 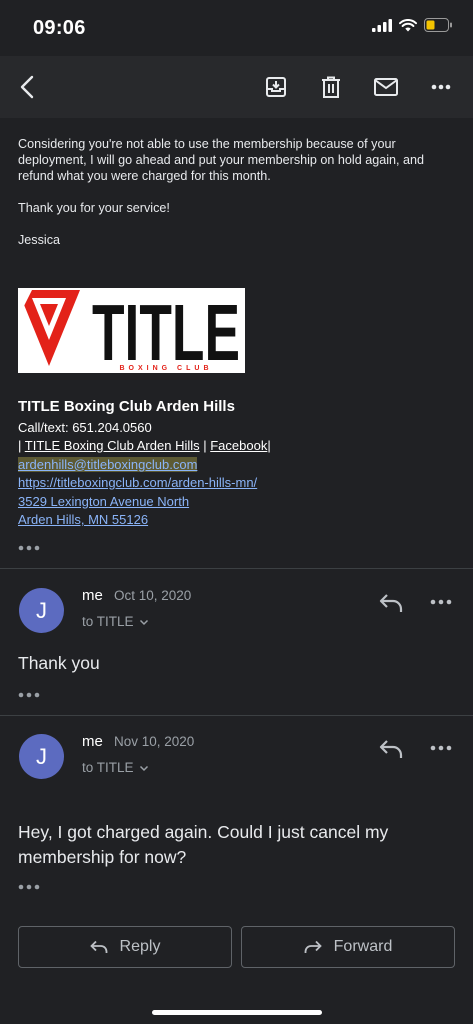 I want to click on message-date: Nov 10, 2020, so click(x=154, y=741).